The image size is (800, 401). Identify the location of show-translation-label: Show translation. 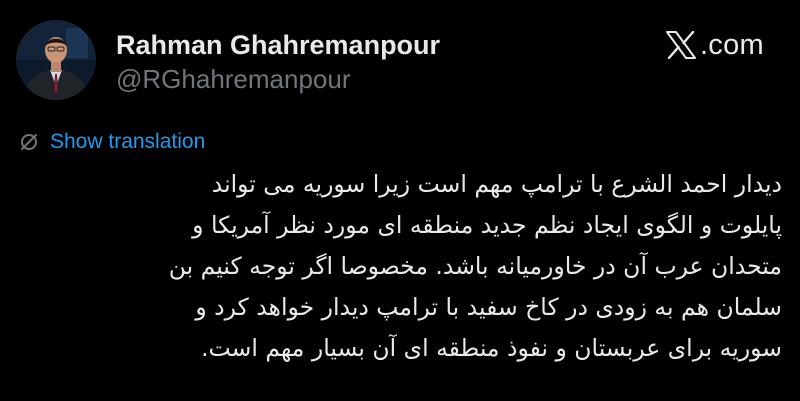
(127, 142).